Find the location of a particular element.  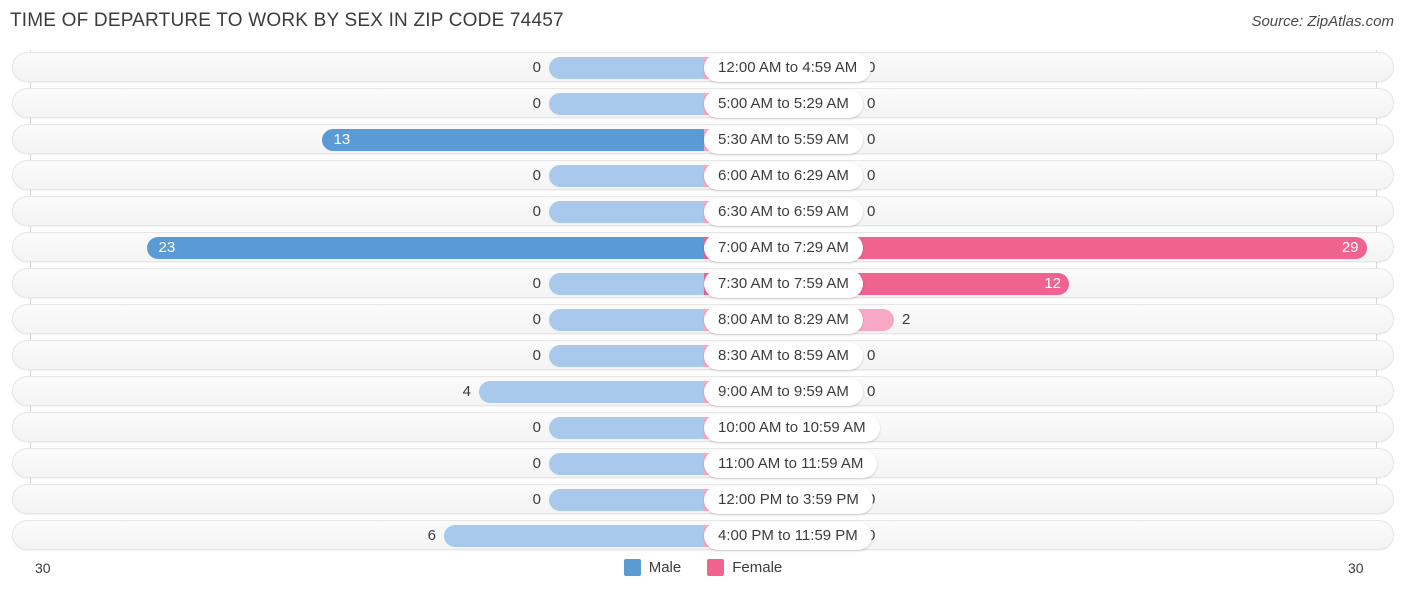

chart-row: 604:00 PM to 11:59 PM is located at coordinates (703, 535).